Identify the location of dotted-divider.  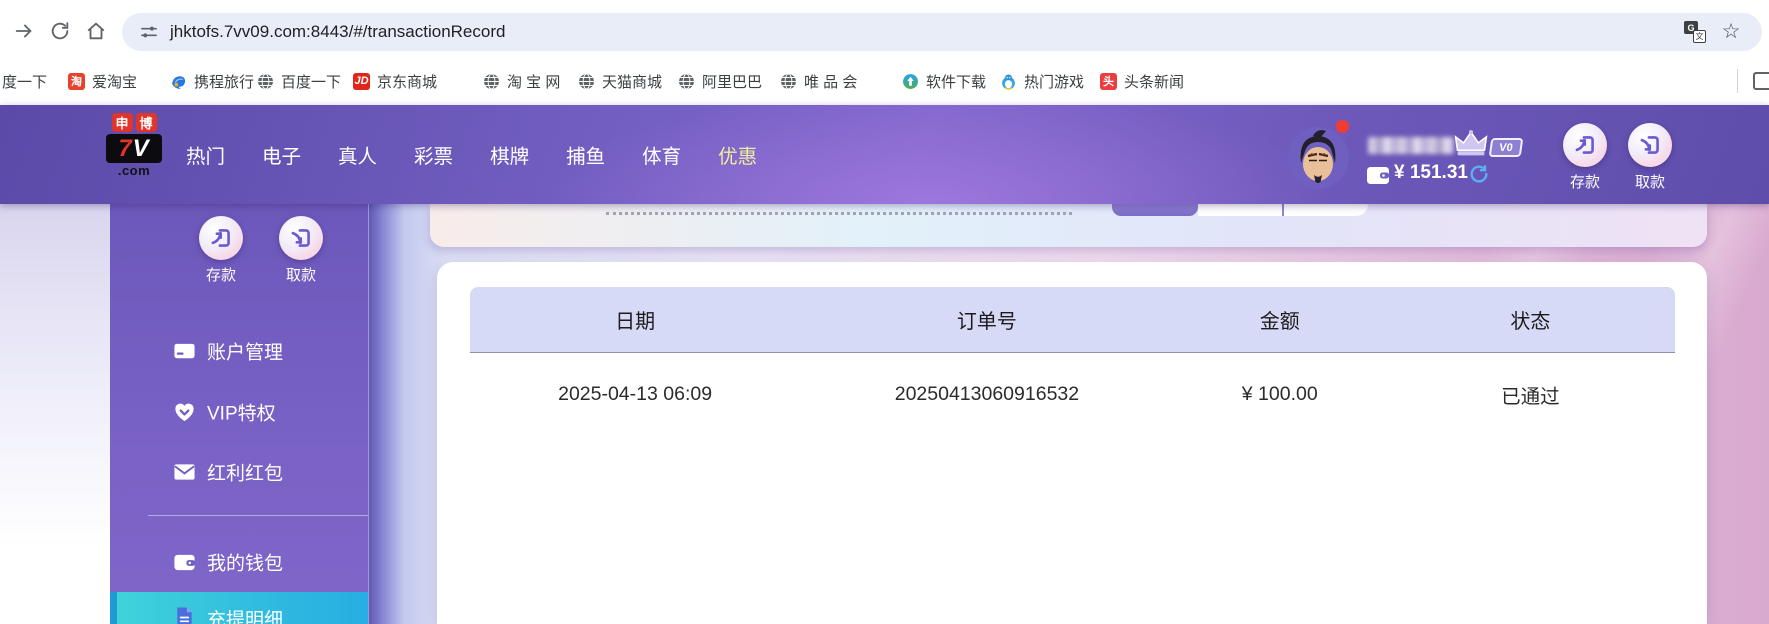
(839, 213).